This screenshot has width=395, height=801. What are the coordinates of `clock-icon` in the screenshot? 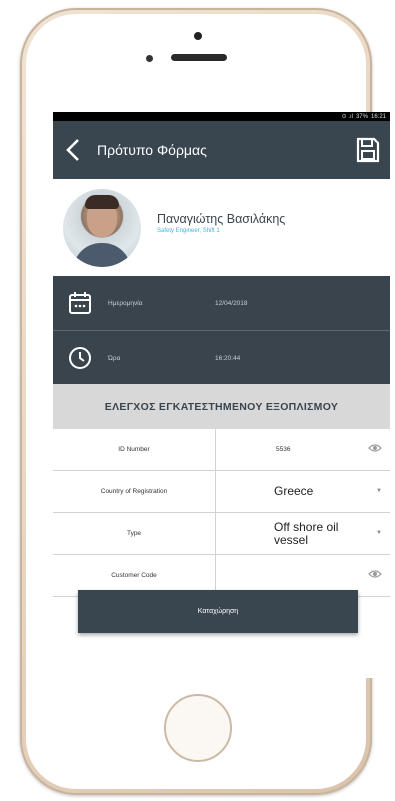 It's located at (80, 358).